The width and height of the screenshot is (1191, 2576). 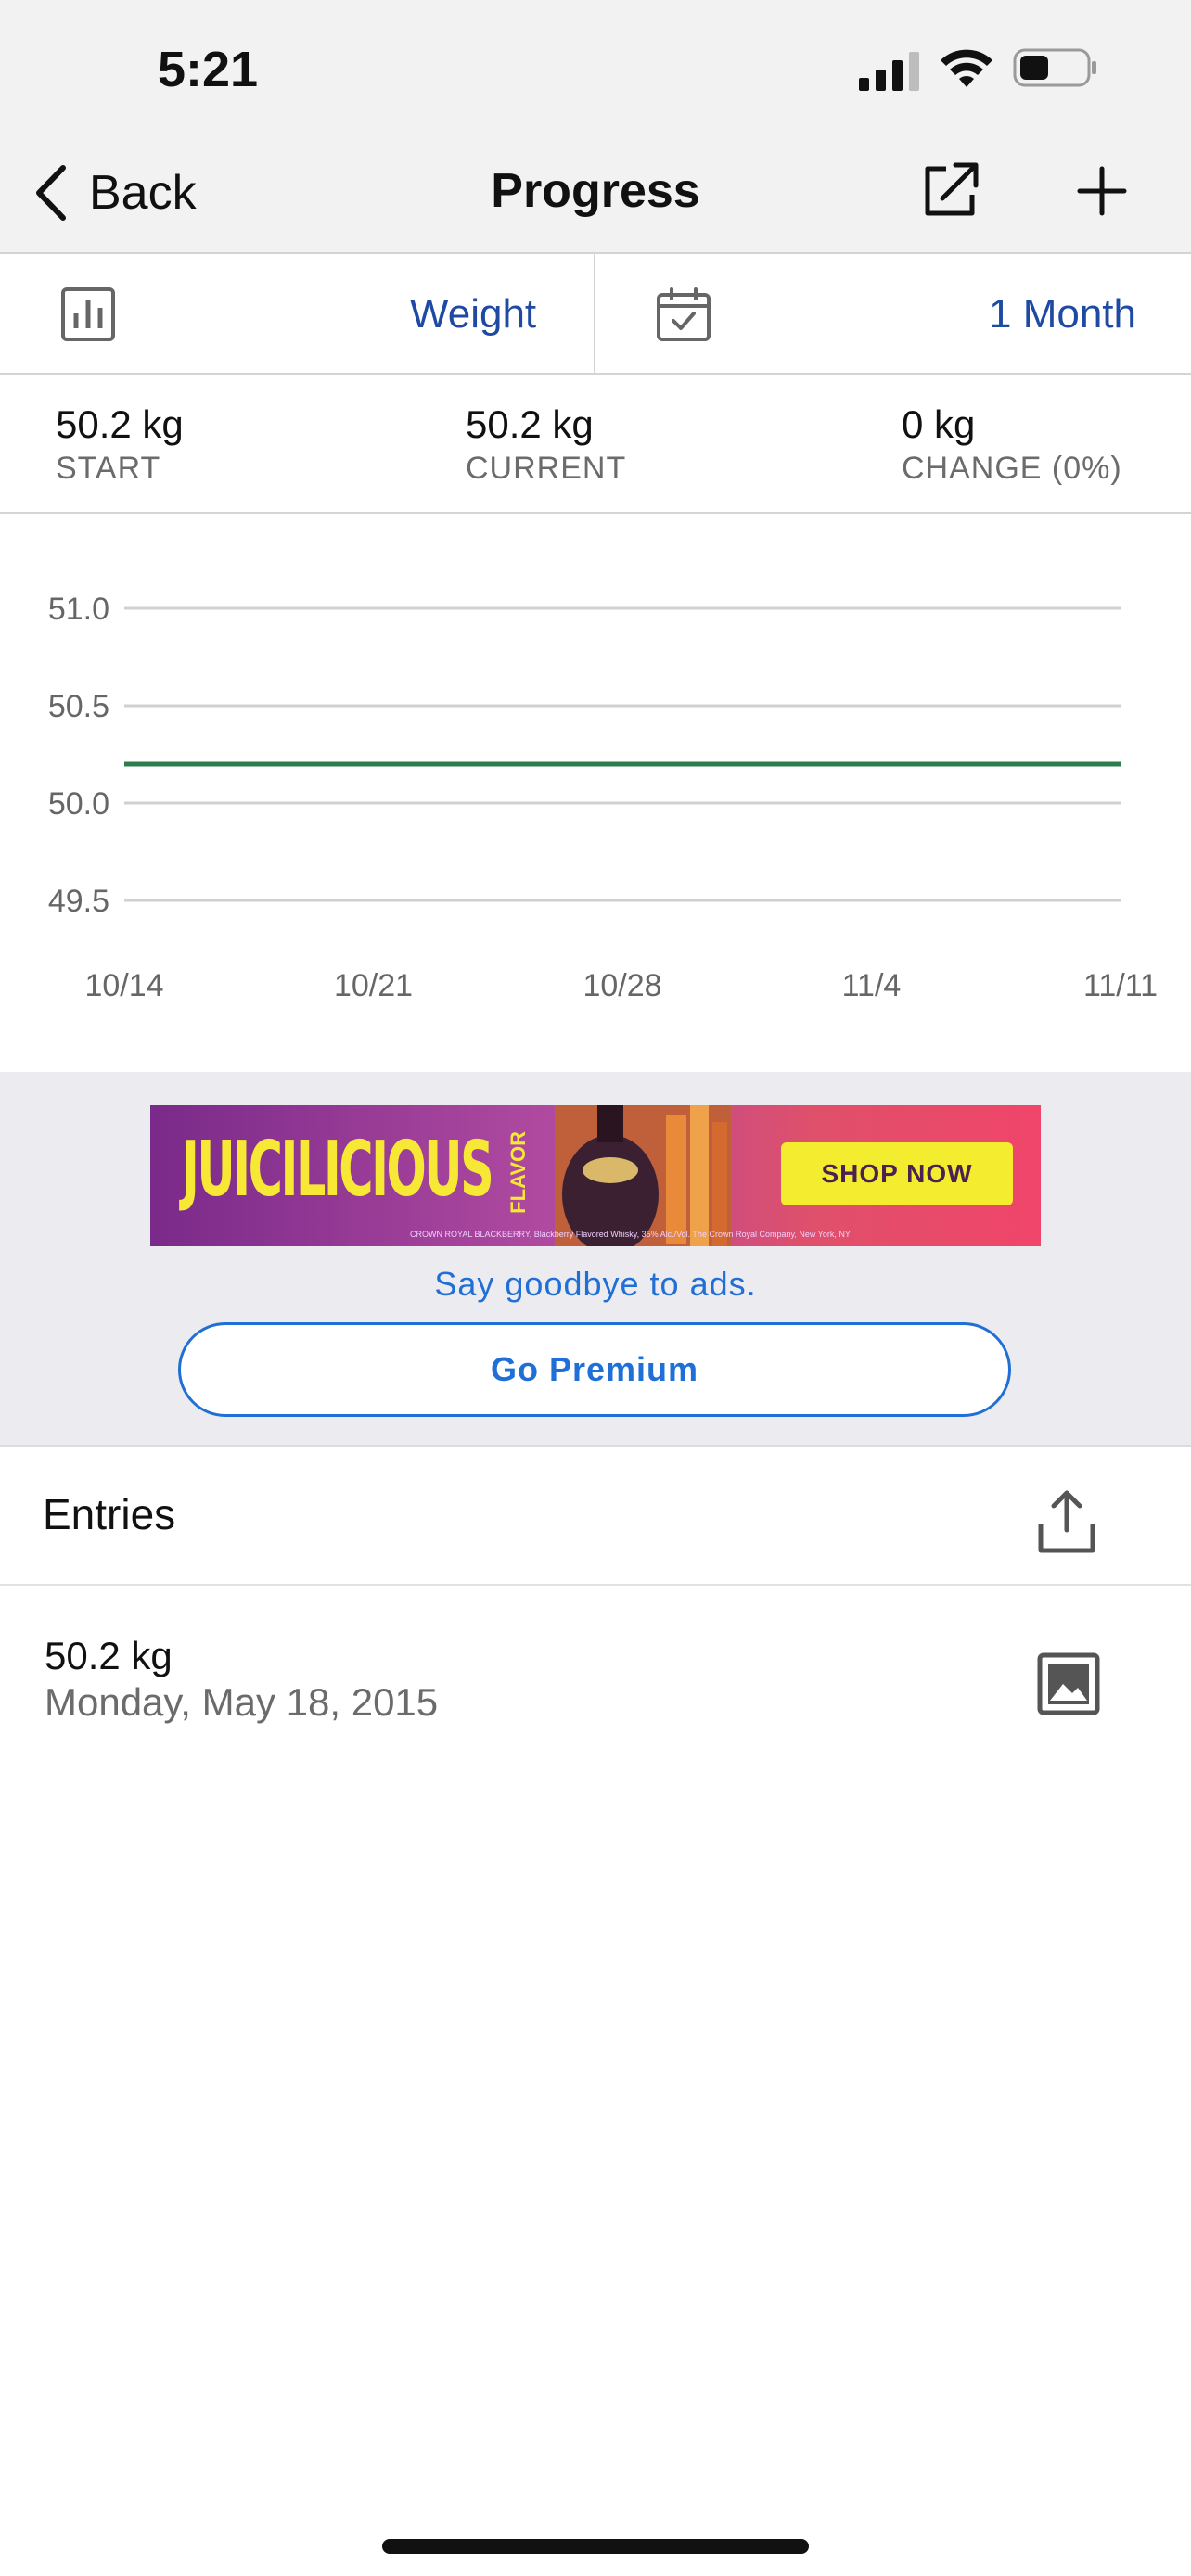 What do you see at coordinates (297, 313) in the screenshot?
I see `metric-selector: Weight` at bounding box center [297, 313].